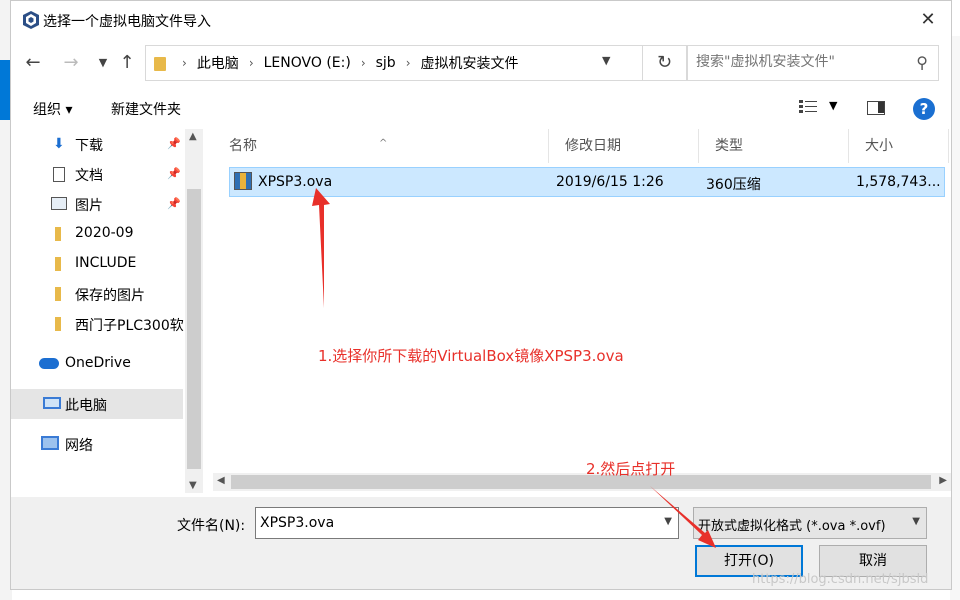 The image size is (960, 600). What do you see at coordinates (127, 22) in the screenshot?
I see `window-title: 选择一个虚拟电脑文件导入` at bounding box center [127, 22].